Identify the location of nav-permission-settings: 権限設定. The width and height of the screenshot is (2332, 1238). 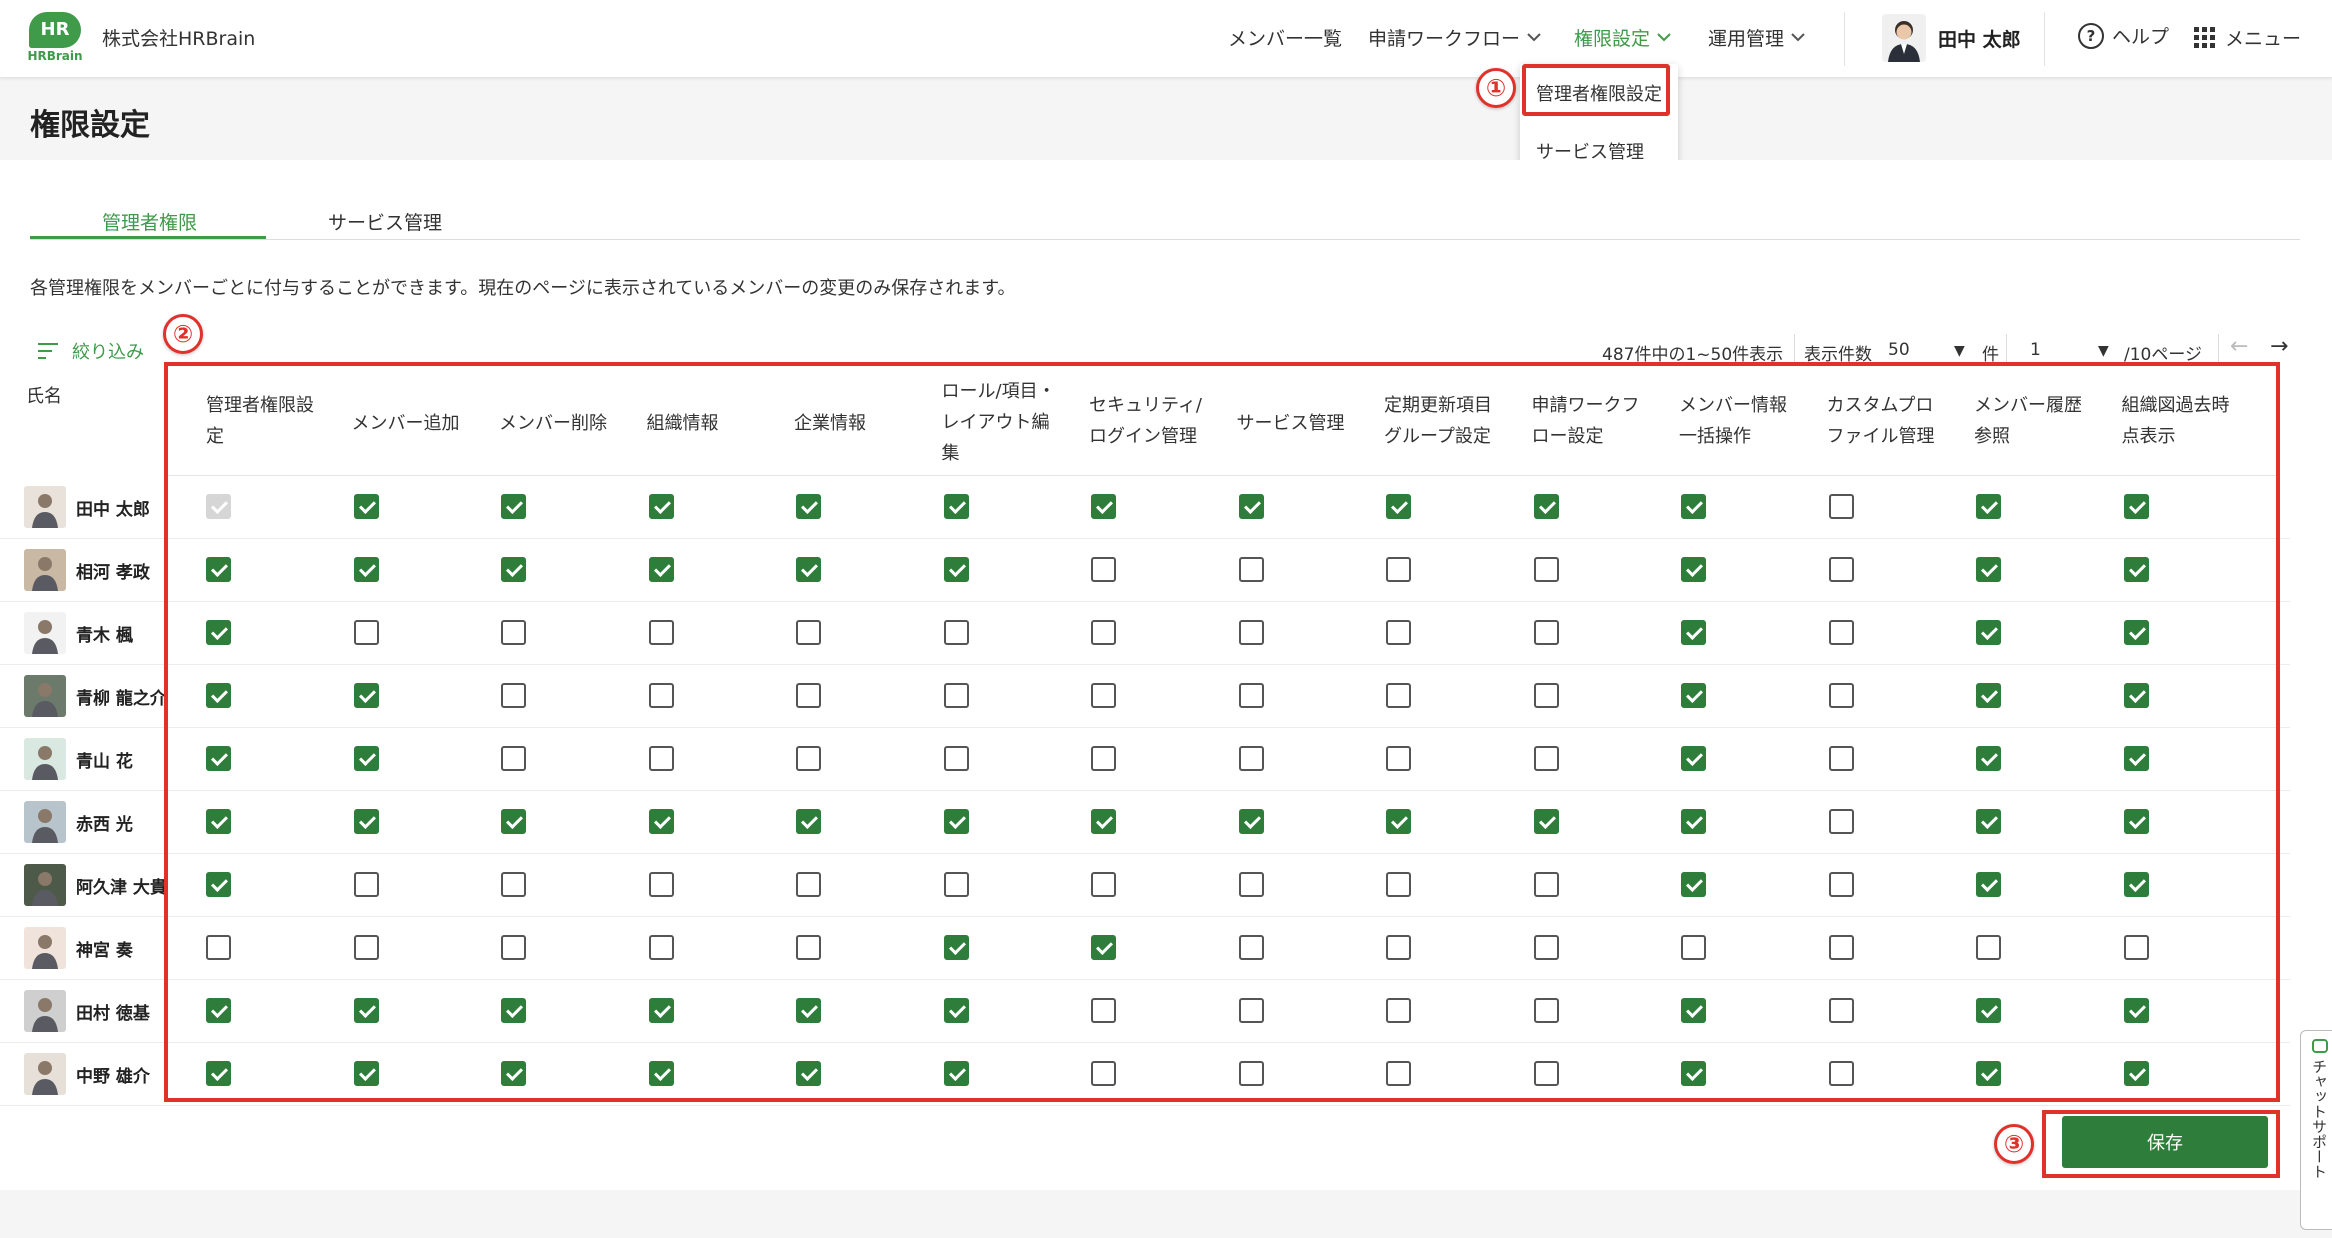
(1623, 37).